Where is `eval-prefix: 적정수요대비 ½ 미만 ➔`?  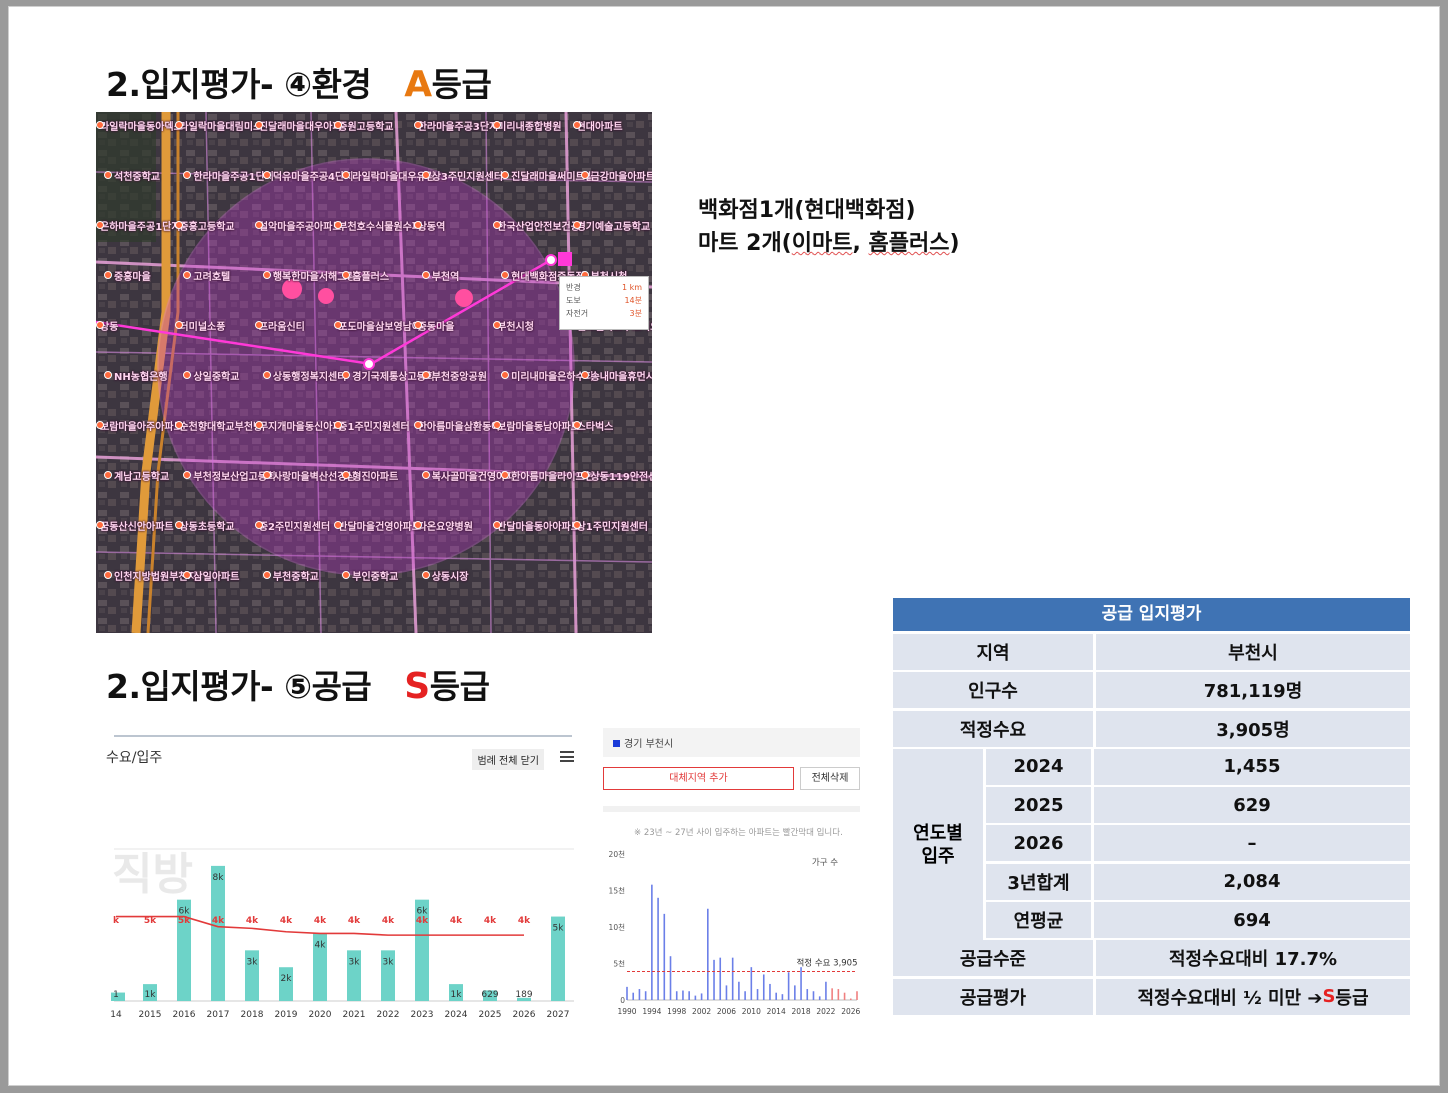
eval-prefix: 적정수요대비 ½ 미만 ➔ is located at coordinates (1230, 998).